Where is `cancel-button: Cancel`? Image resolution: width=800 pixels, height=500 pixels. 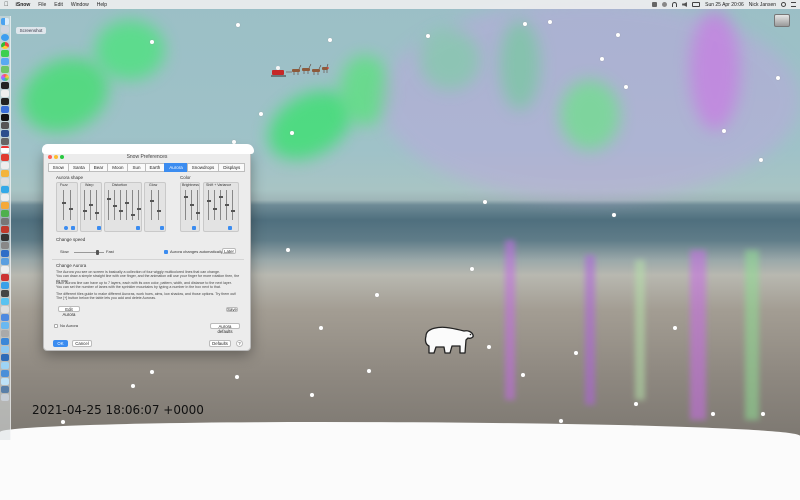
cancel-button: Cancel is located at coordinates (82, 343).